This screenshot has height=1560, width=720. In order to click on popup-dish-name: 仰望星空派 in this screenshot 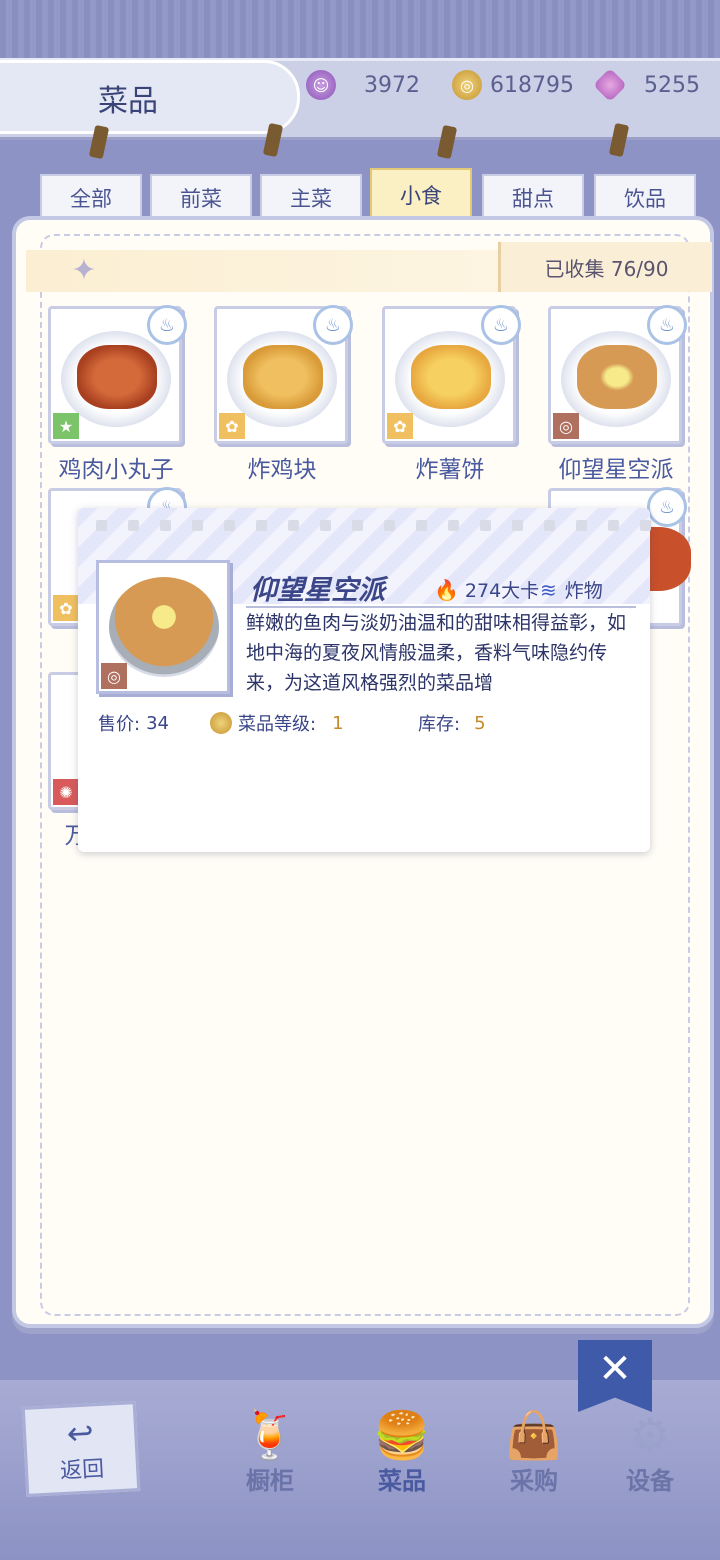, I will do `click(317, 590)`.